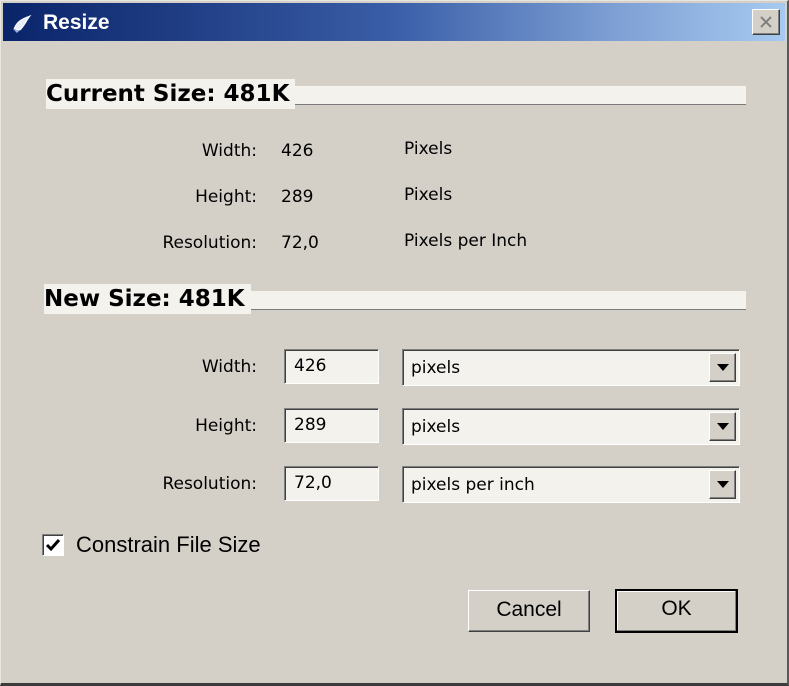 This screenshot has width=789, height=686. What do you see at coordinates (676, 611) in the screenshot?
I see `ok-button: OK` at bounding box center [676, 611].